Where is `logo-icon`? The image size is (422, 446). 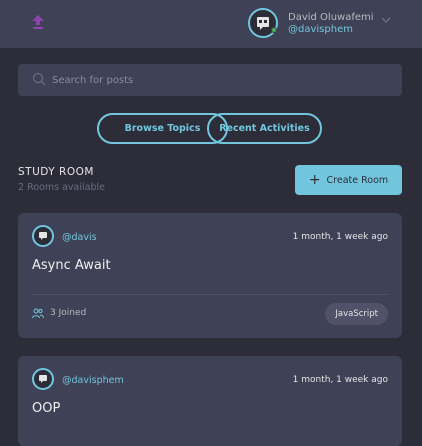
logo-icon is located at coordinates (38, 22).